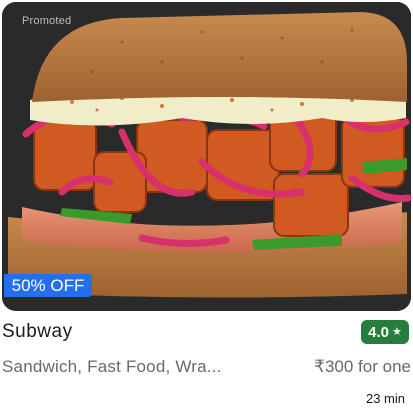 Image resolution: width=413 pixels, height=420 pixels. What do you see at coordinates (48, 285) in the screenshot?
I see `offer-badge: 50% OFF` at bounding box center [48, 285].